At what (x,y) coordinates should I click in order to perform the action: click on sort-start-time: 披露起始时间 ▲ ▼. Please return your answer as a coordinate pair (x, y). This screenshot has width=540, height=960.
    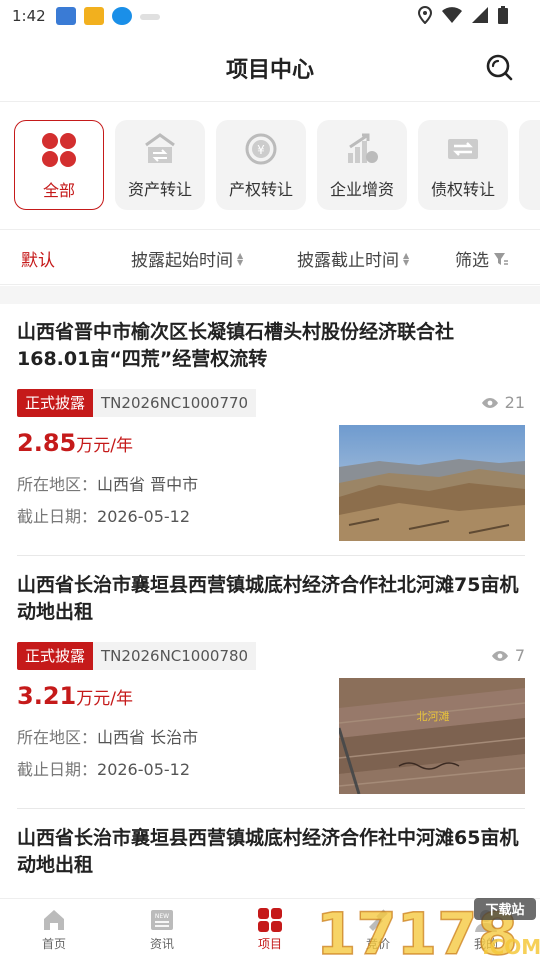
    Looking at the image, I should click on (187, 258).